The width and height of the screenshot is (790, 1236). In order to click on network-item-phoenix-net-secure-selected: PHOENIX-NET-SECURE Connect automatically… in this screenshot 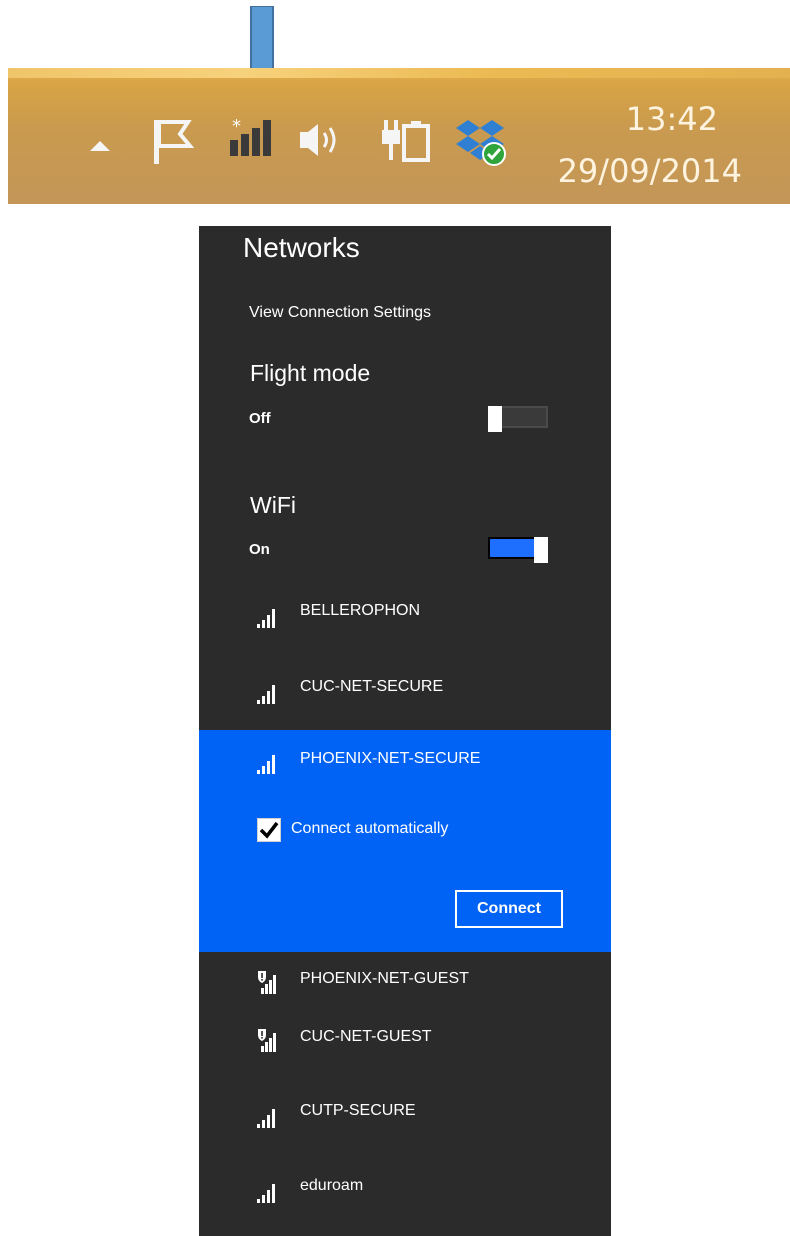, I will do `click(405, 841)`.